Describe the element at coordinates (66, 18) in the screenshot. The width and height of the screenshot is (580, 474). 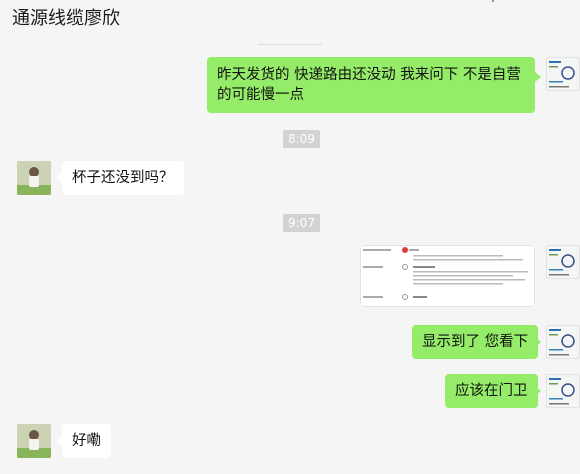
I see `chat-title: 通源线缆廖欣` at that location.